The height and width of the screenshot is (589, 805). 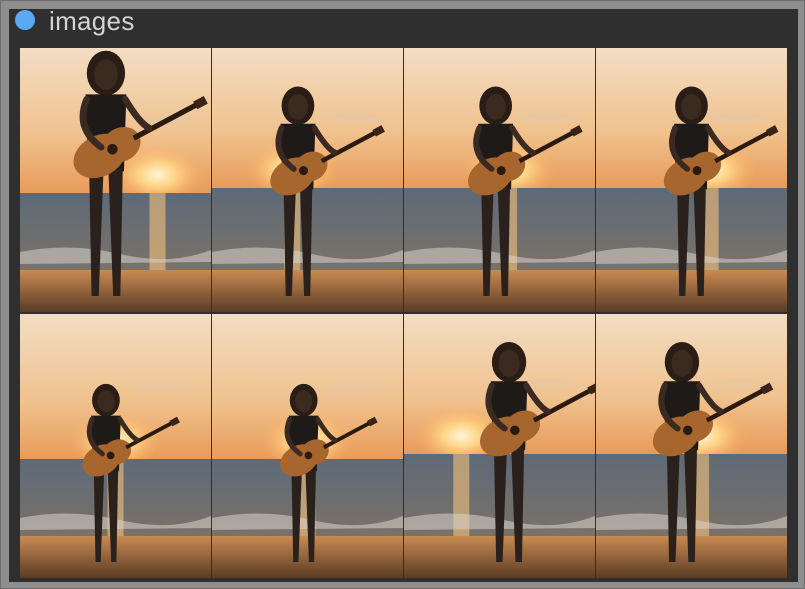 What do you see at coordinates (403, 25) in the screenshot?
I see `title-bar: images` at bounding box center [403, 25].